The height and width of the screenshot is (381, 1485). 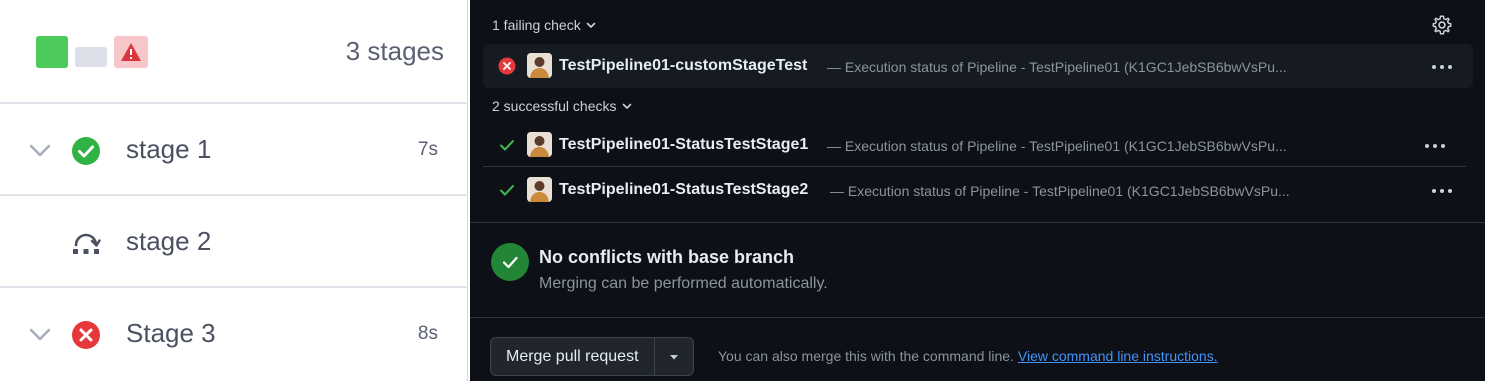 What do you see at coordinates (667, 257) in the screenshot?
I see `merge-status-title: No conflicts with base branch` at bounding box center [667, 257].